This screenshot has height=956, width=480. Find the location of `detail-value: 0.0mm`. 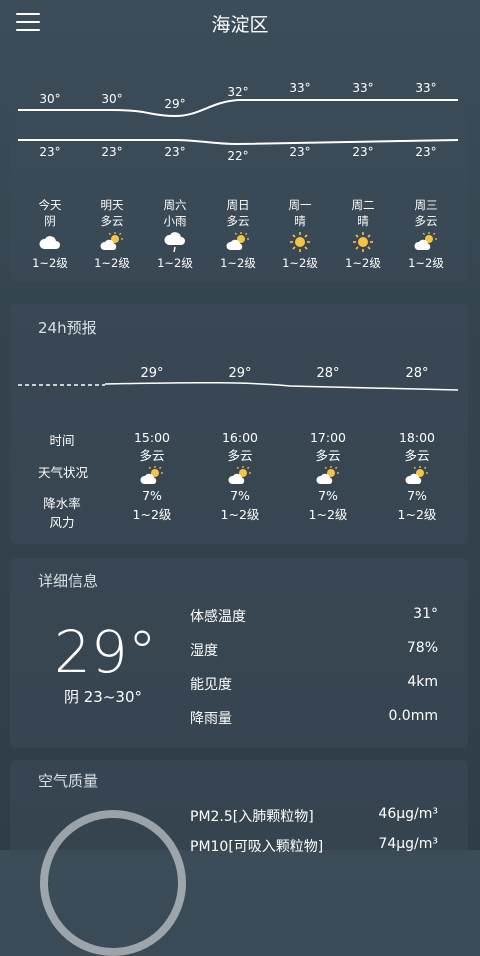

detail-value: 0.0mm is located at coordinates (413, 716).